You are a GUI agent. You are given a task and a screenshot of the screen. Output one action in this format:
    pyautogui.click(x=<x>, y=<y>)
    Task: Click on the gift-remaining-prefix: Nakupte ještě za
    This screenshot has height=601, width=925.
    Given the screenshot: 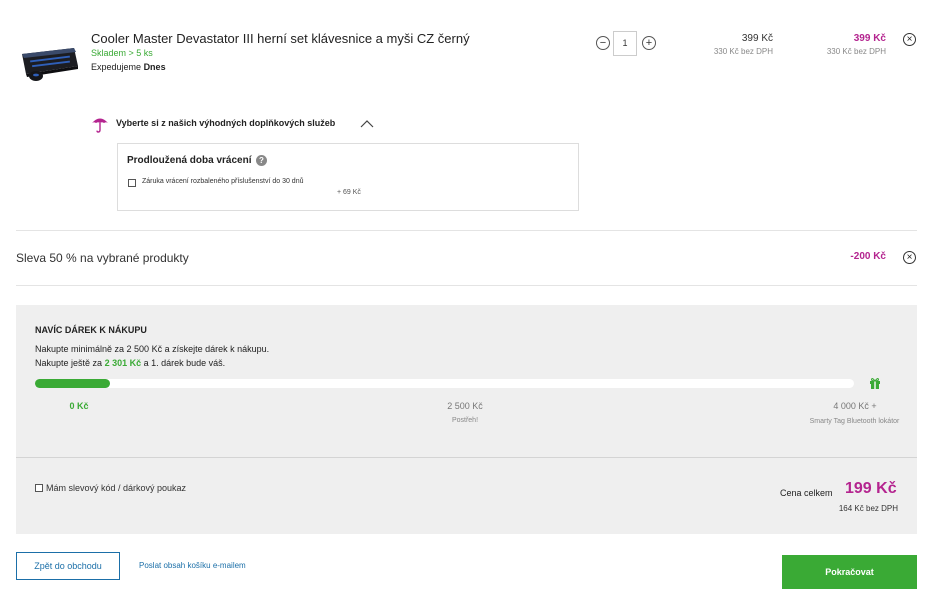 What is the action you would take?
    pyautogui.click(x=69, y=363)
    